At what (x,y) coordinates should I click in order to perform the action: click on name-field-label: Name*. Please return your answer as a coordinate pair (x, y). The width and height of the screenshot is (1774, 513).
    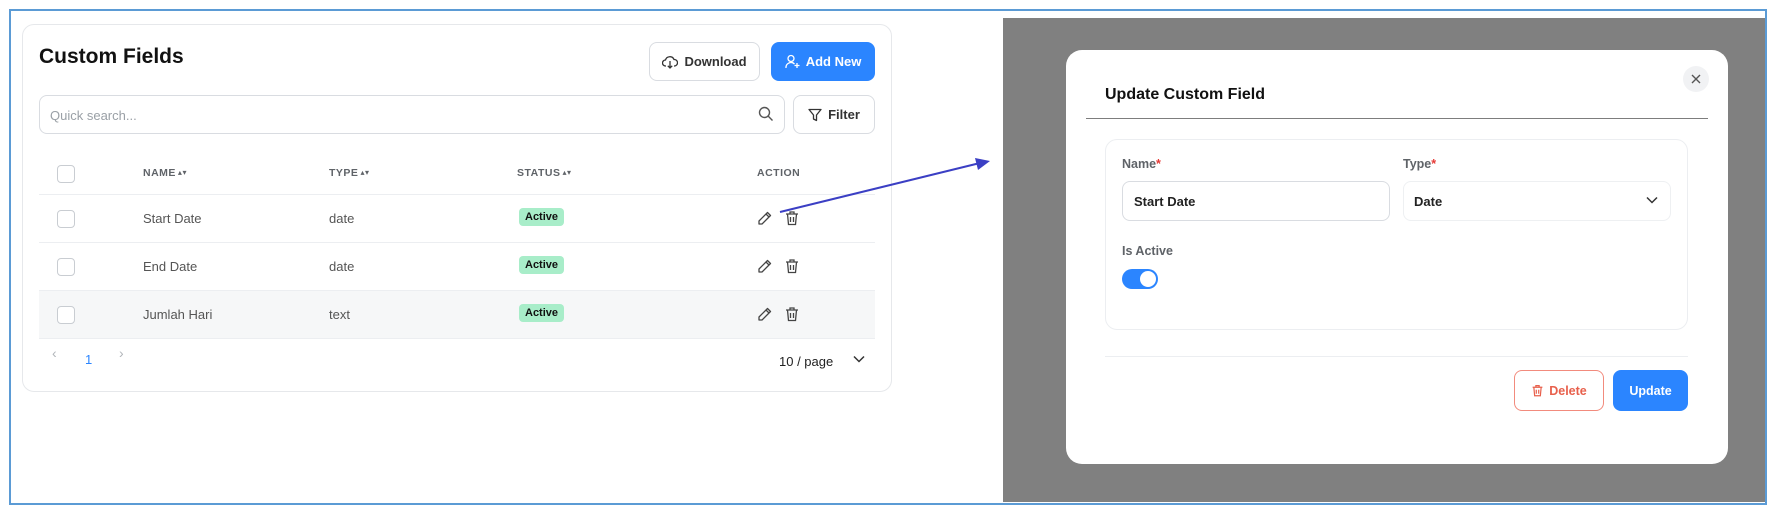
    Looking at the image, I should click on (1141, 164).